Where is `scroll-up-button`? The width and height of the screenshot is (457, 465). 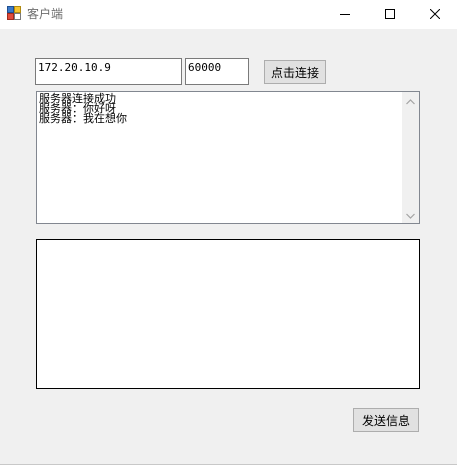 scroll-up-button is located at coordinates (410, 100).